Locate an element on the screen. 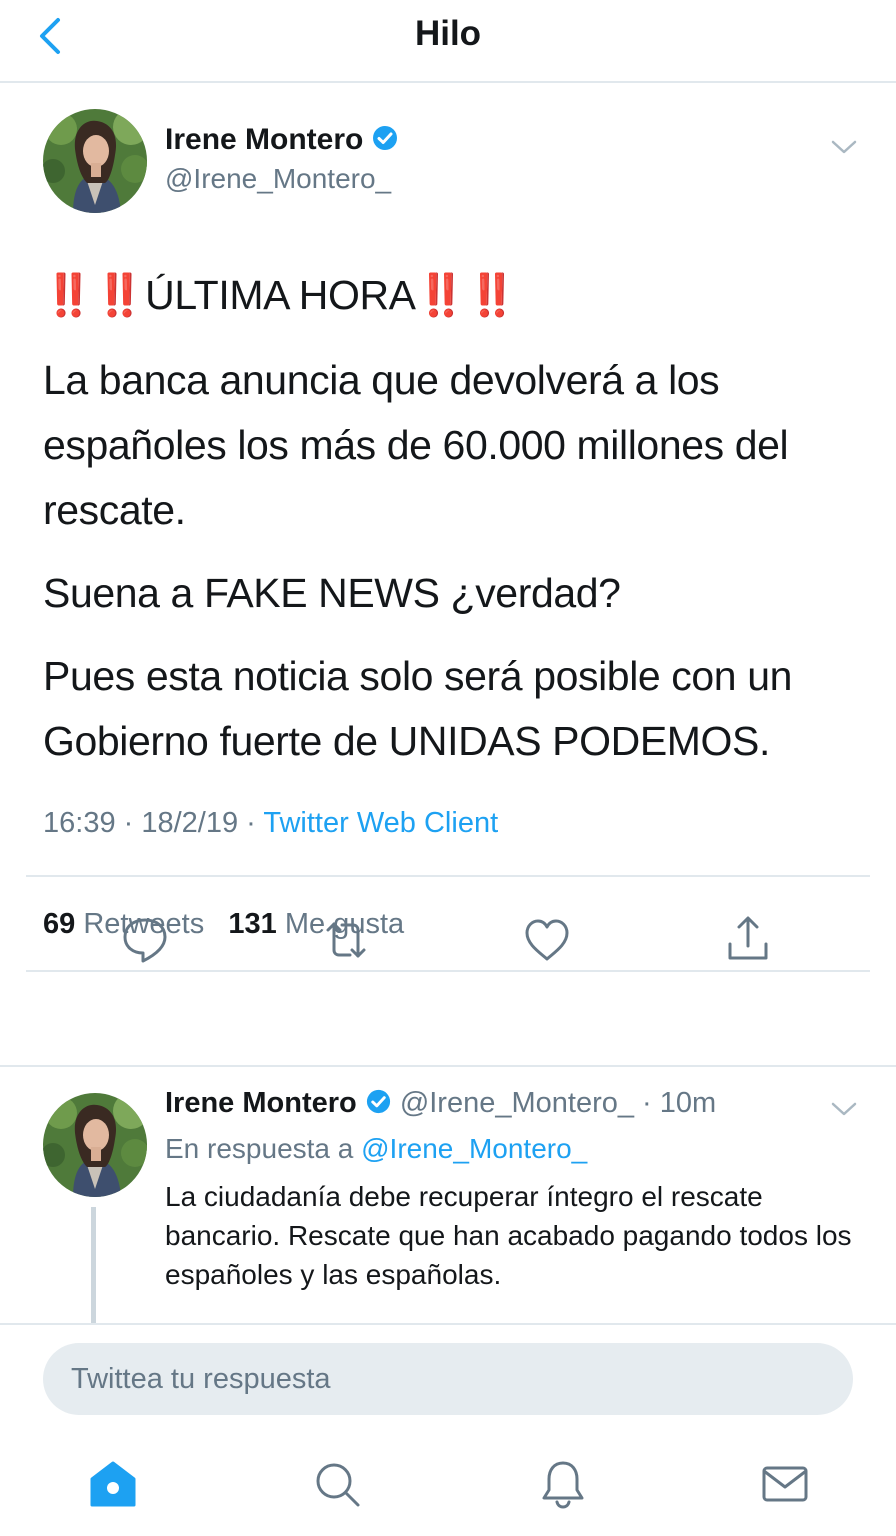  like-button is located at coordinates (547, 940).